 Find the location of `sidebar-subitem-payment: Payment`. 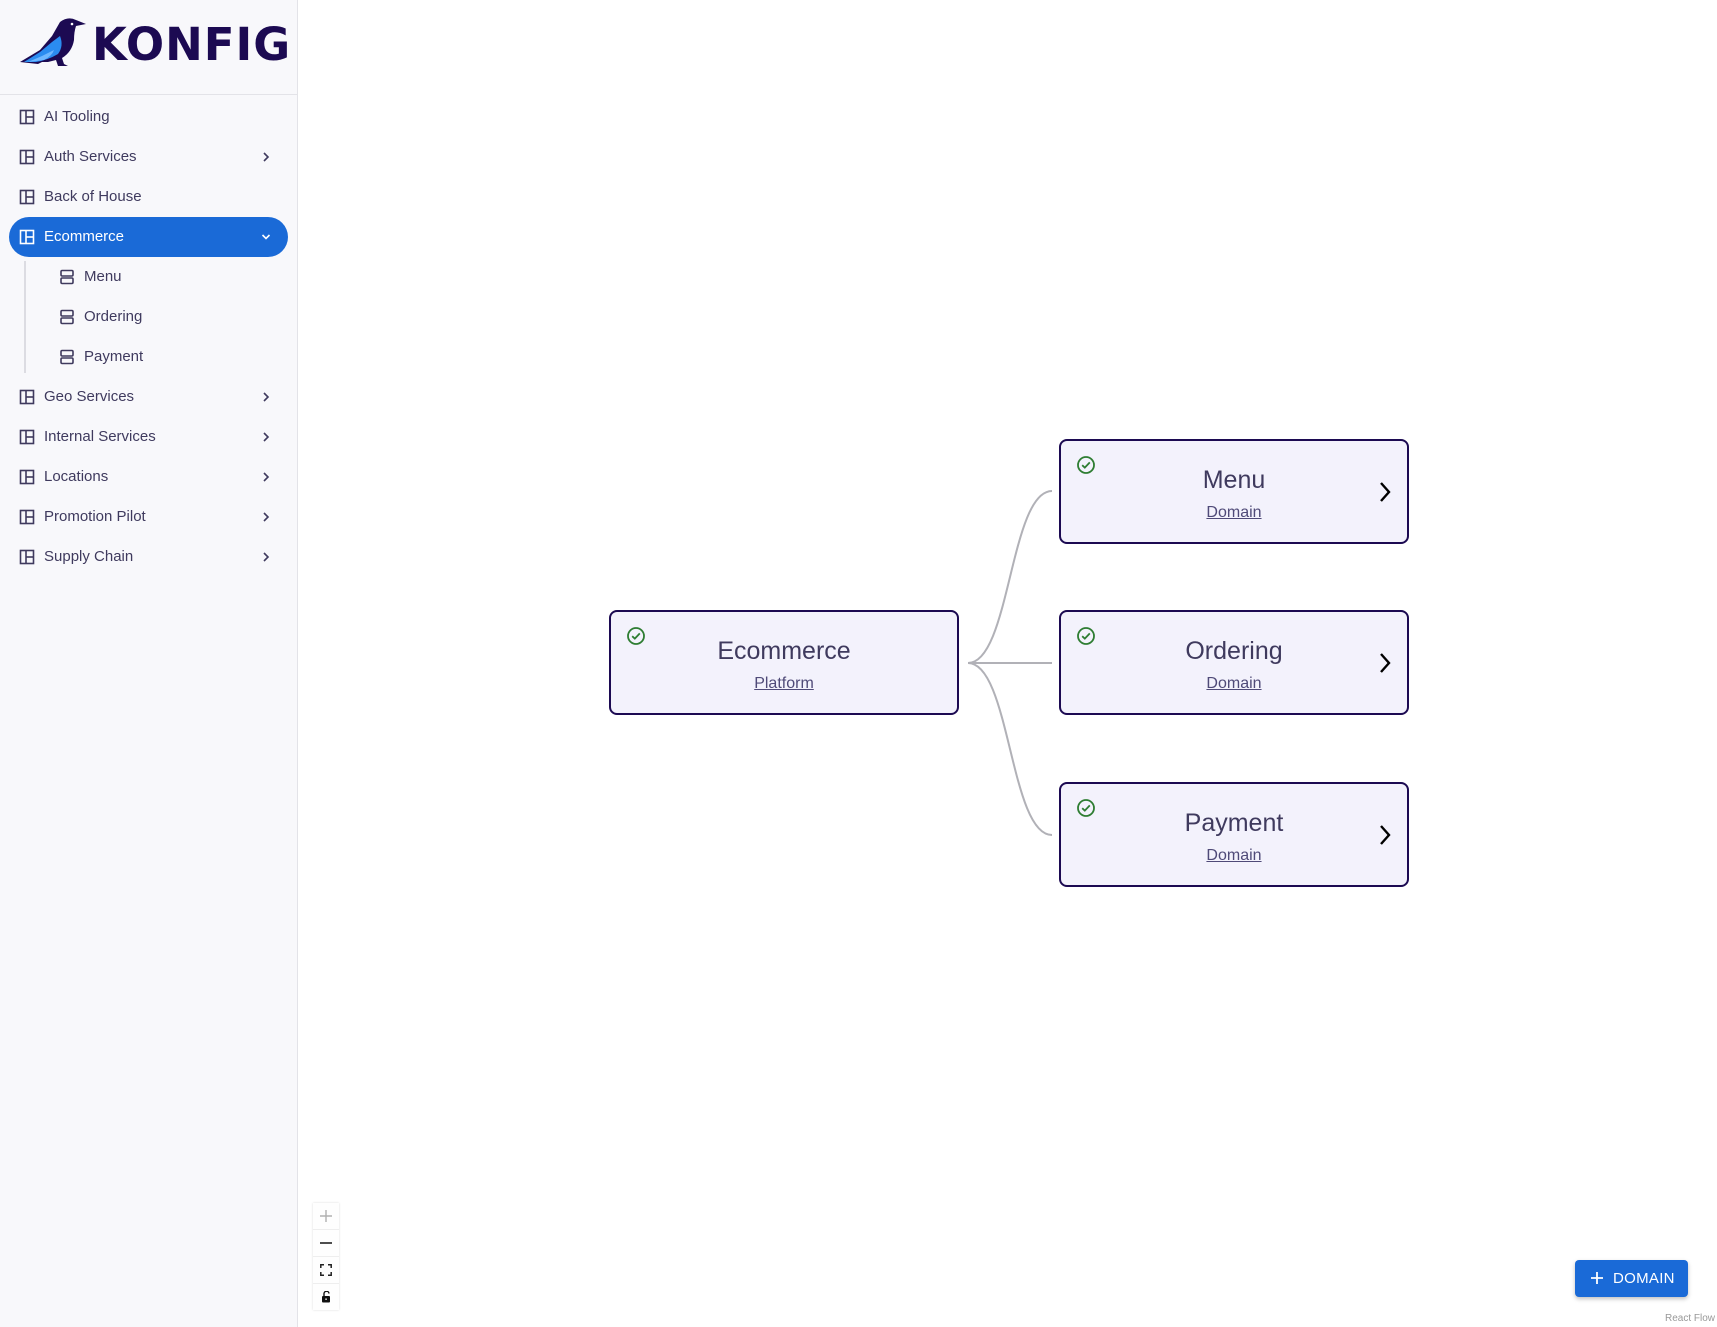

sidebar-subitem-payment: Payment is located at coordinates (148, 357).